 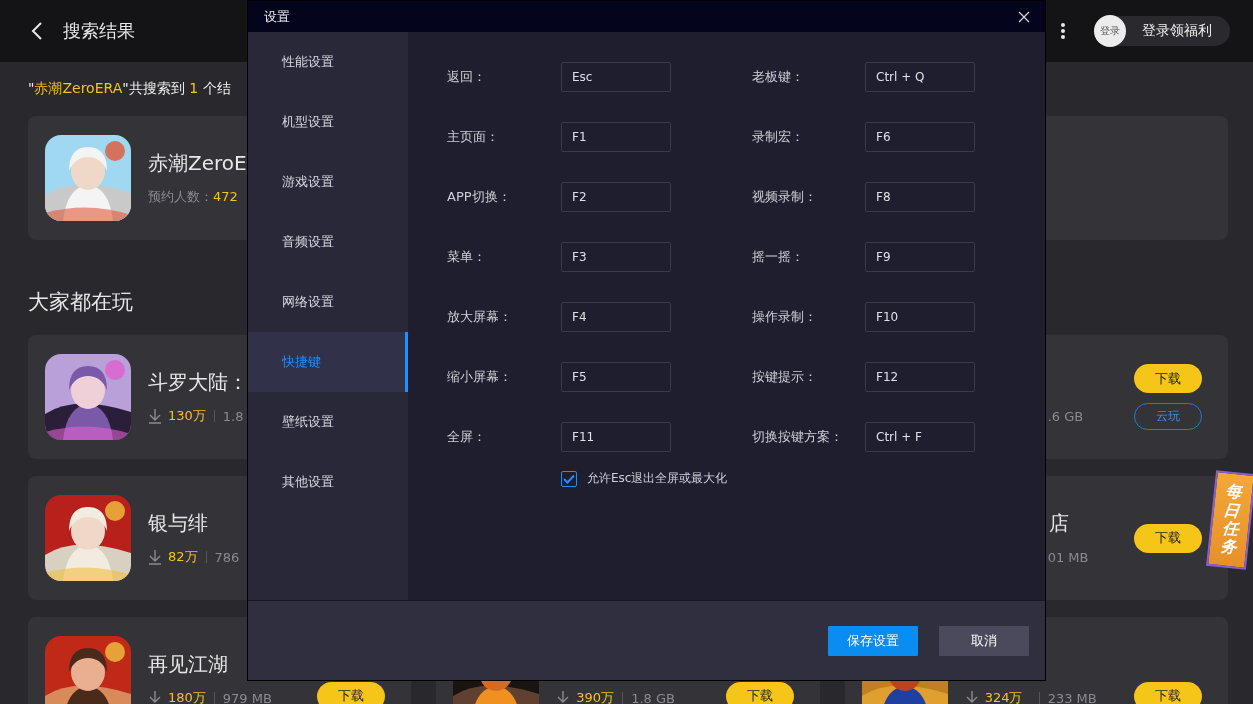 What do you see at coordinates (479, 197) in the screenshot?
I see `shortcut-label: APP切换：` at bounding box center [479, 197].